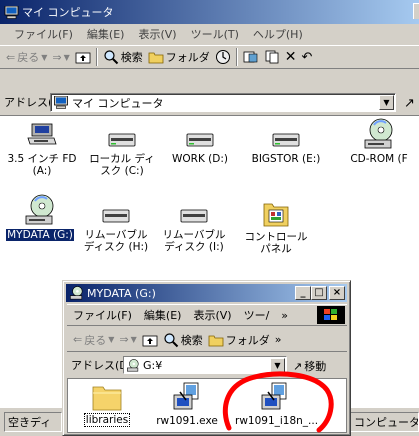  I want to click on address-dropdown-button: ▼, so click(386, 102).